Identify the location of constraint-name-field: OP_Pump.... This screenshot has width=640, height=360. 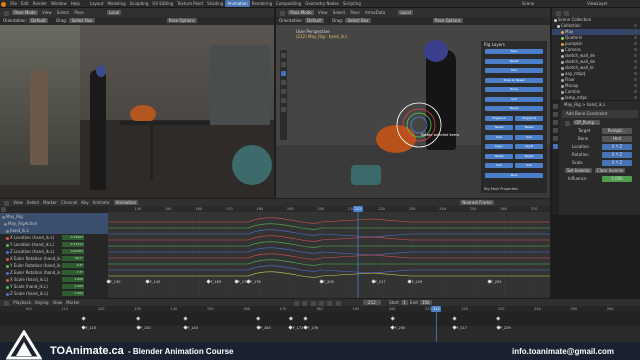
(586, 122).